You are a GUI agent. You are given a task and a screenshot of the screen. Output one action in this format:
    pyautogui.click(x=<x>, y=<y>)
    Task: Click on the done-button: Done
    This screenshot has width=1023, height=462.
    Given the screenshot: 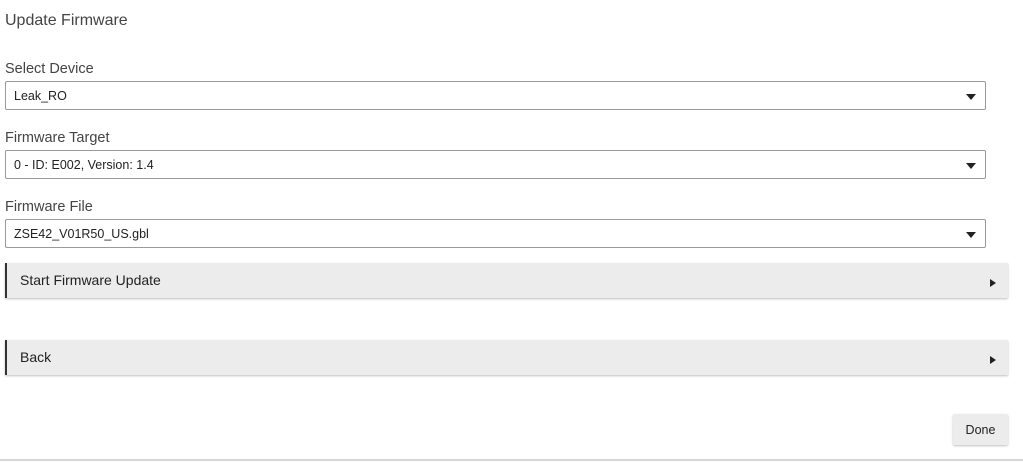 What is the action you would take?
    pyautogui.click(x=980, y=429)
    